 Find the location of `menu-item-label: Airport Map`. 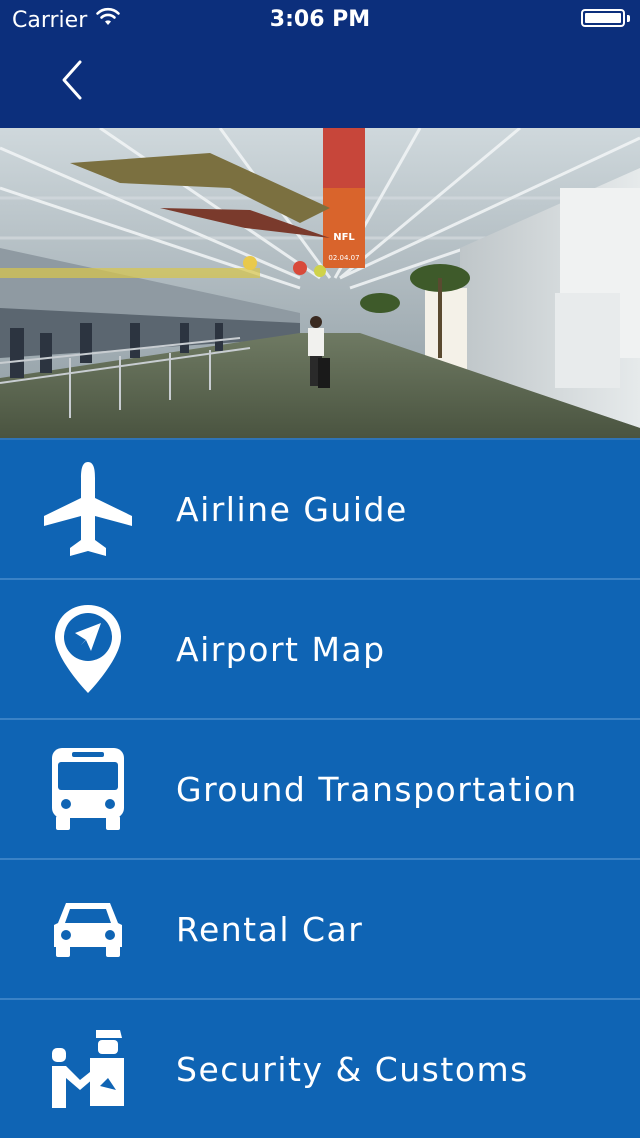

menu-item-label: Airport Map is located at coordinates (281, 649).